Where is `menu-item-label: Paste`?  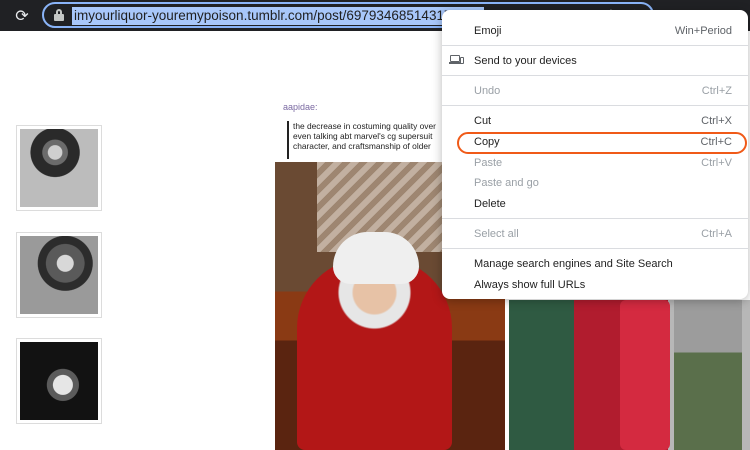 menu-item-label: Paste is located at coordinates (488, 163).